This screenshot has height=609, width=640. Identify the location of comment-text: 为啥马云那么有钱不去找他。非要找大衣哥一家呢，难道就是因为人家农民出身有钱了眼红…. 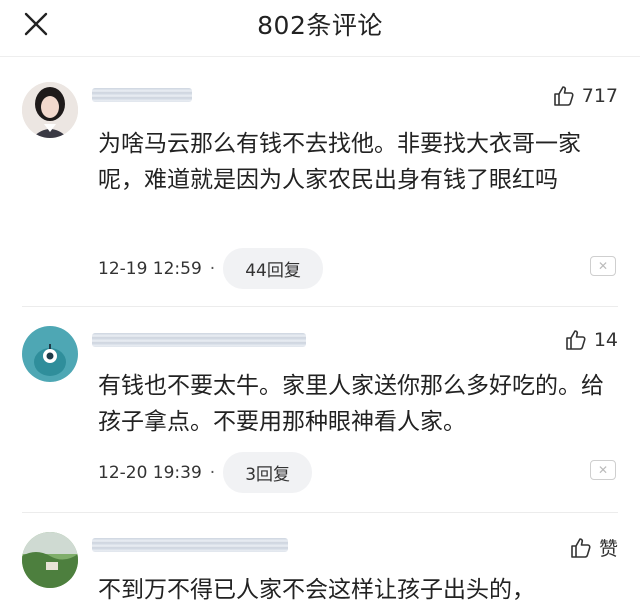
(339, 162).